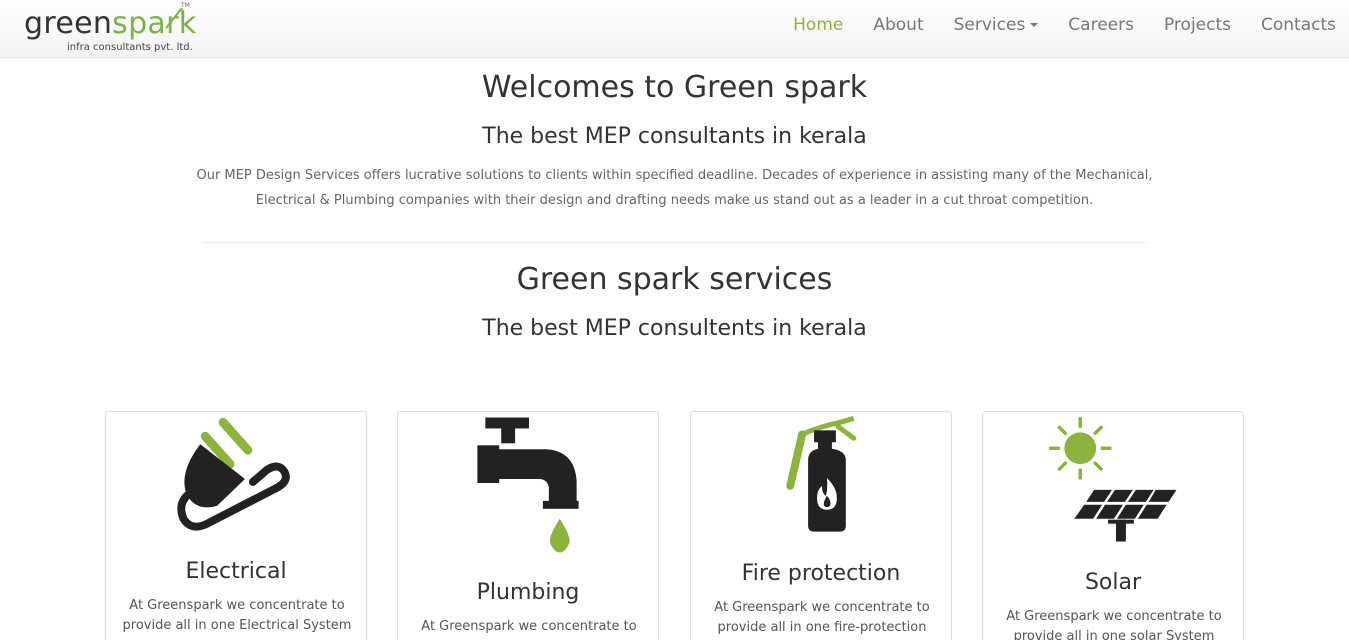 Image resolution: width=1349 pixels, height=640 pixels. I want to click on services-title: Green spark services, so click(674, 279).